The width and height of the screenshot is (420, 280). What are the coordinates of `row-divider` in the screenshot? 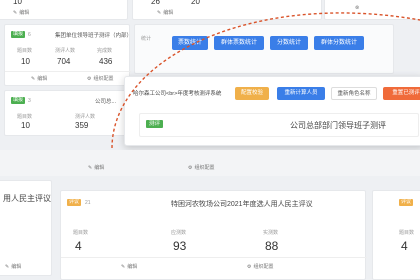 It's located at (210, 163).